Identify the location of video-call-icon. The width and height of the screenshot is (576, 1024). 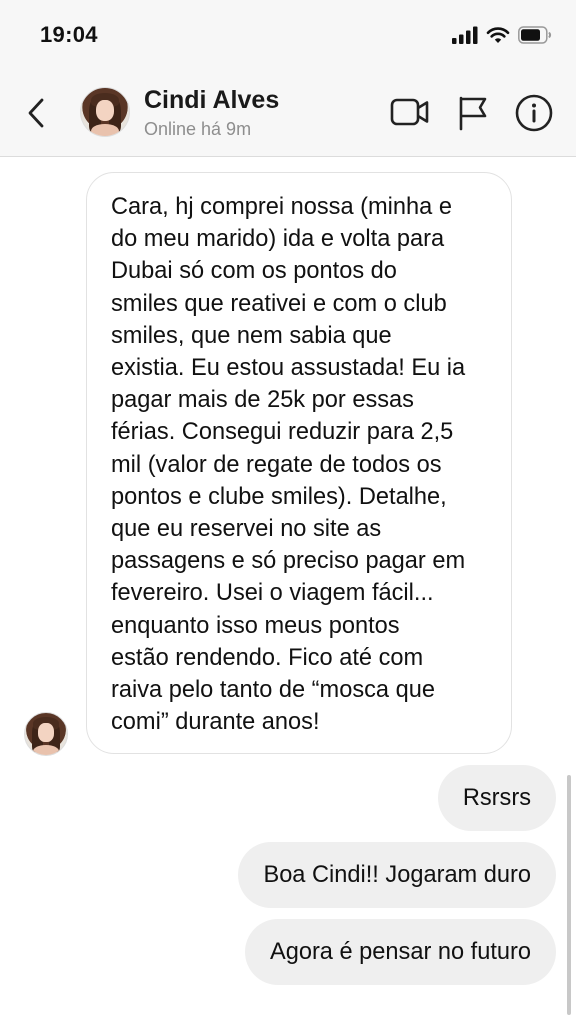
(410, 112).